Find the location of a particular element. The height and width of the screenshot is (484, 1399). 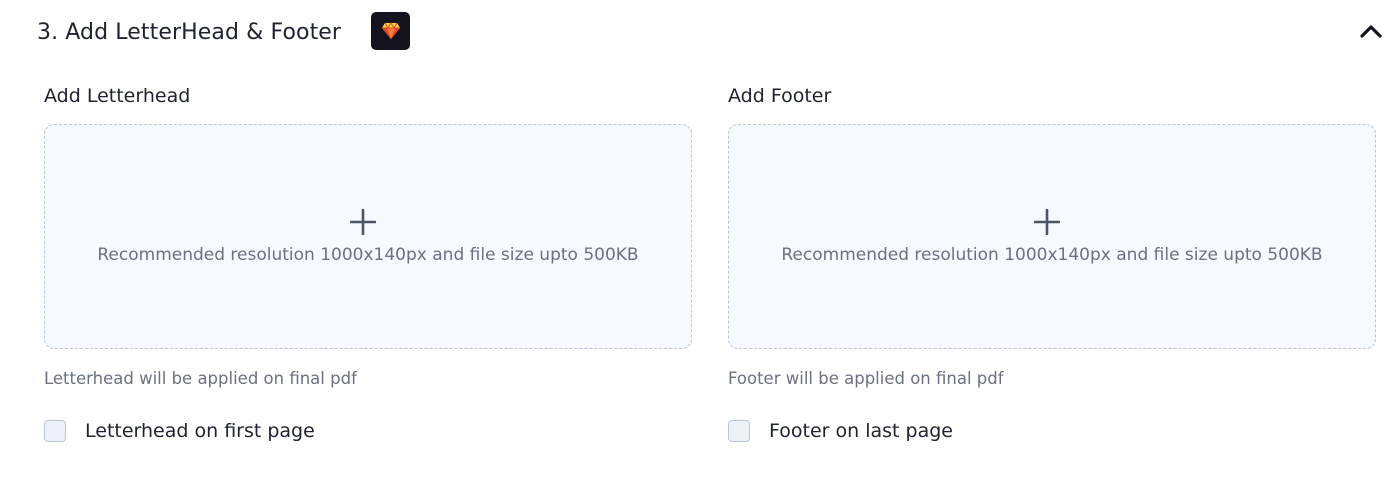

premium-badge is located at coordinates (390, 31).